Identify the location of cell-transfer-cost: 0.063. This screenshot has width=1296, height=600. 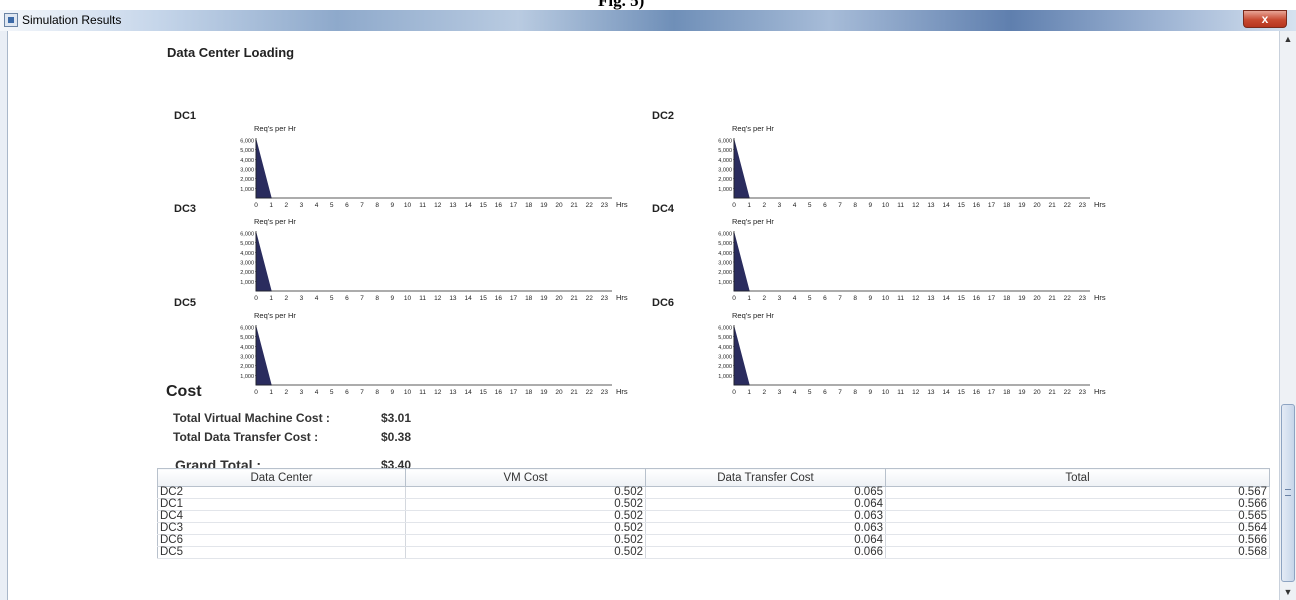
(765, 516).